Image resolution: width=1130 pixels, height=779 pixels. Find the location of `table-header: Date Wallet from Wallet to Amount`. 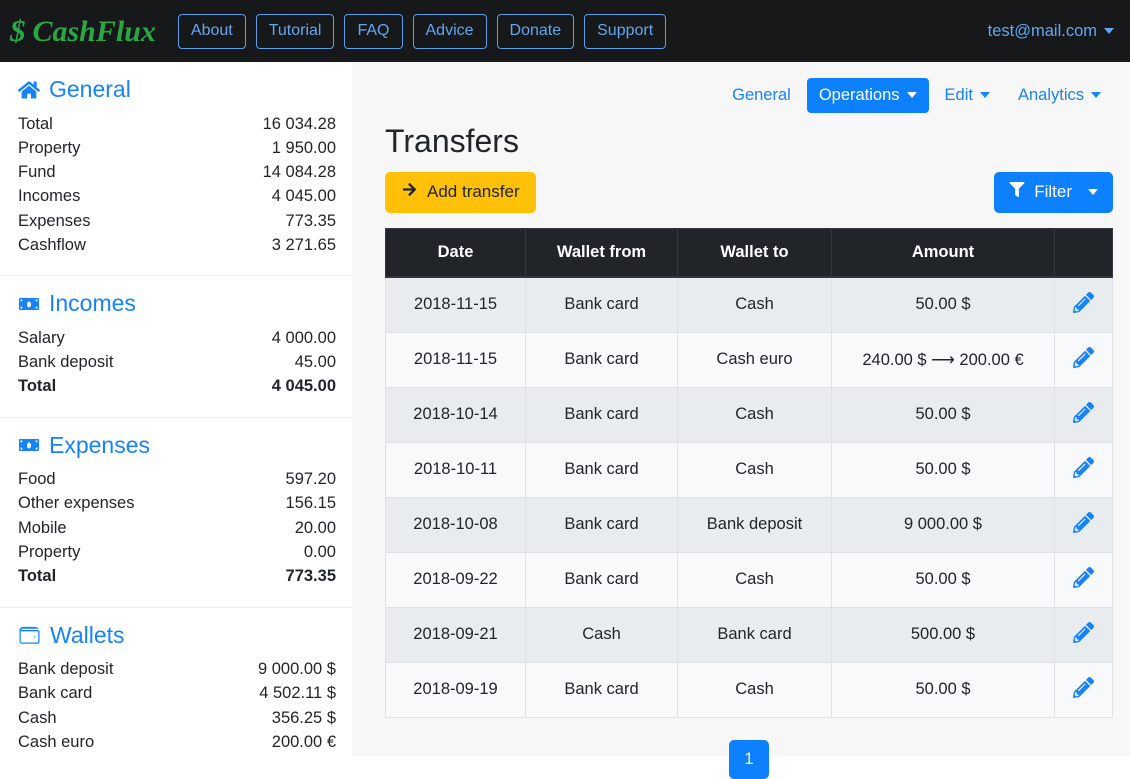

table-header: Date Wallet from Wallet to Amount is located at coordinates (749, 252).